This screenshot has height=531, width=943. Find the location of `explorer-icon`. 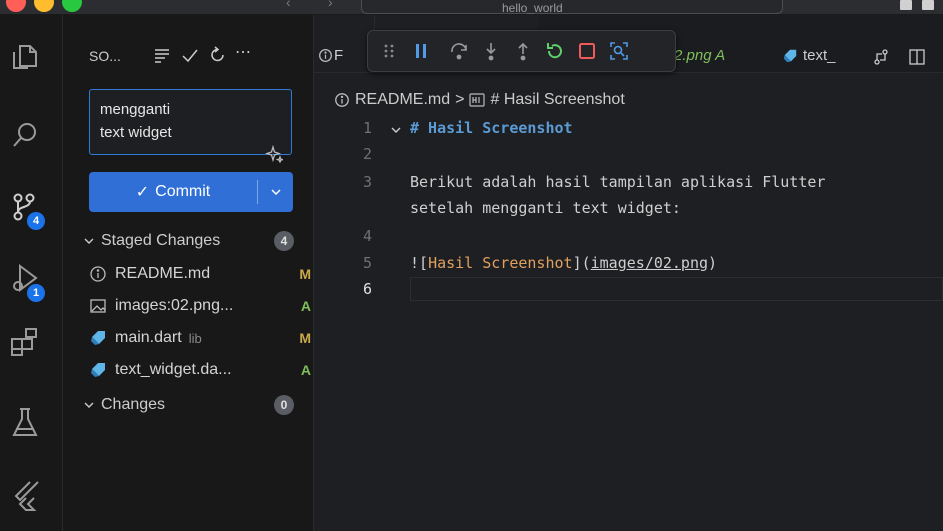

explorer-icon is located at coordinates (25, 57).